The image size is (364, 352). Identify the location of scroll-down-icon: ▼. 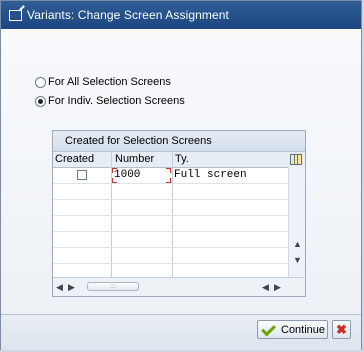
(297, 260).